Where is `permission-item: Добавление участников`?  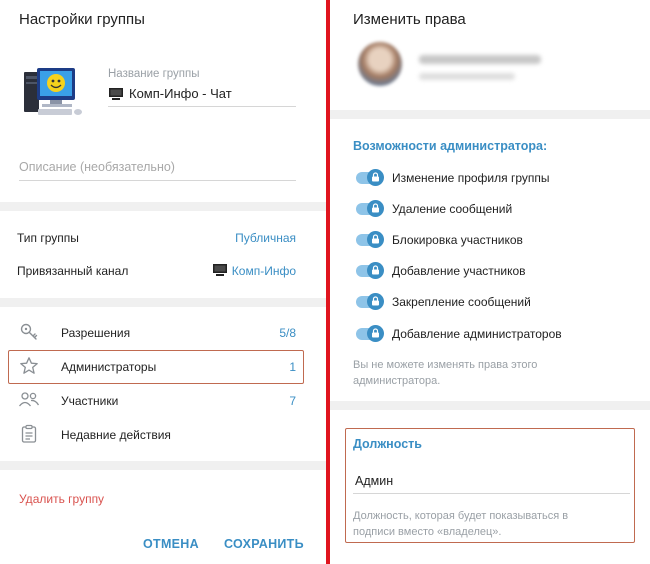
permission-item: Добавление участников is located at coordinates (490, 270).